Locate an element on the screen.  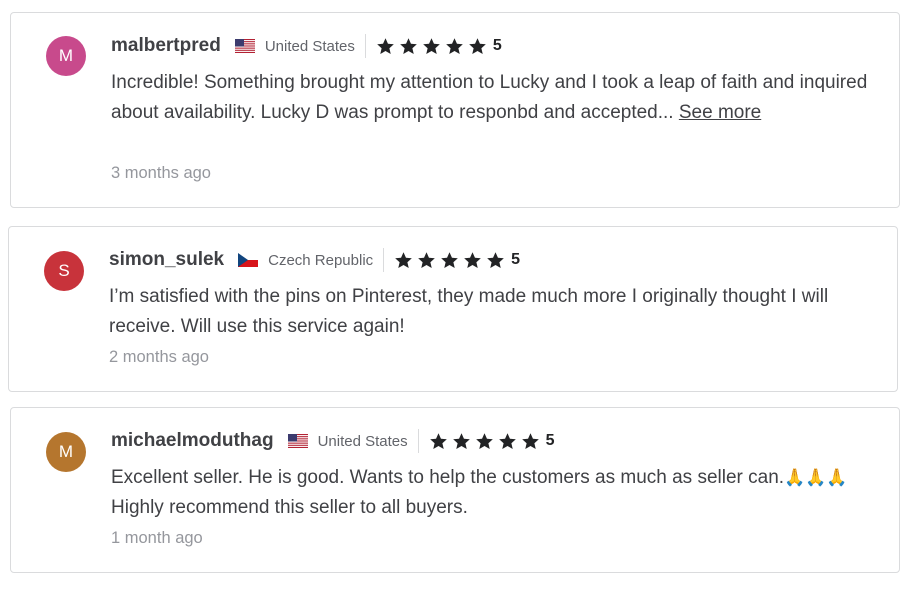
review-header: simon_sulek Czech Republic 5 is located at coordinates (314, 260).